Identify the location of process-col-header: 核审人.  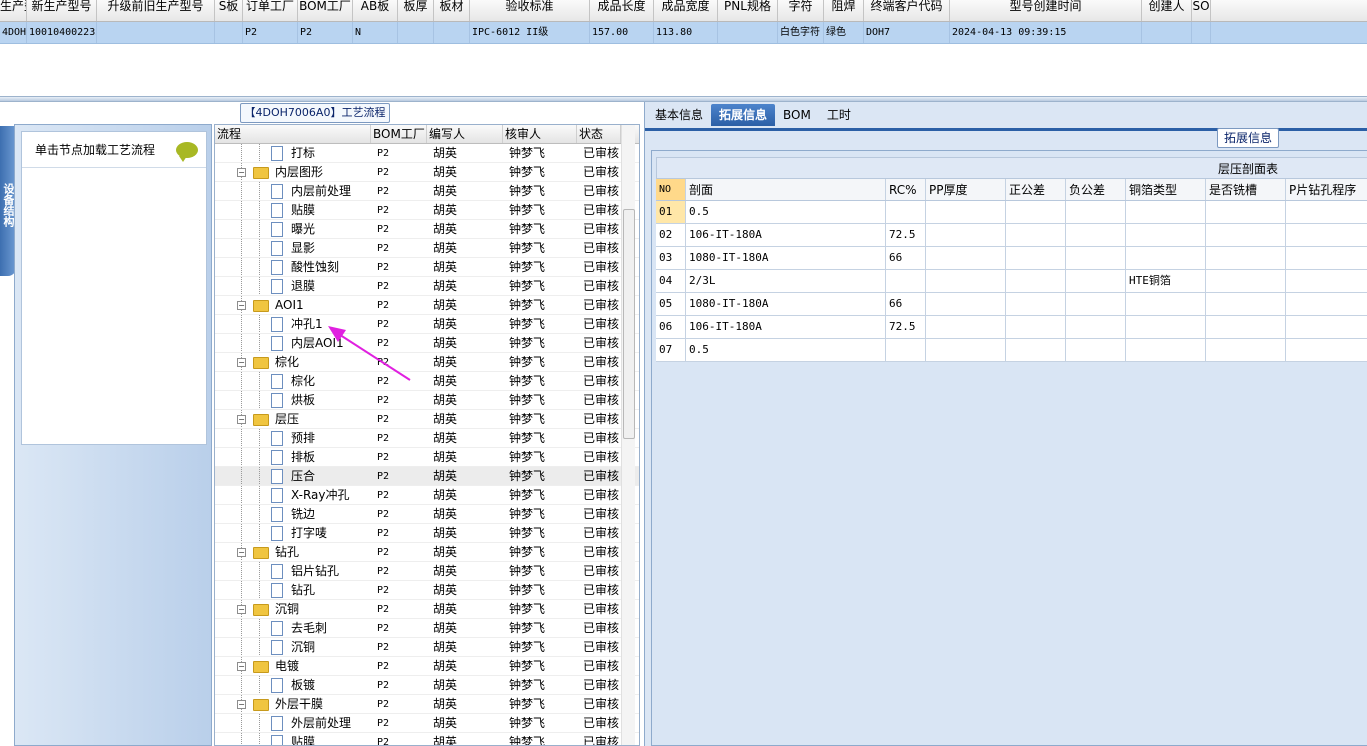
(540, 134).